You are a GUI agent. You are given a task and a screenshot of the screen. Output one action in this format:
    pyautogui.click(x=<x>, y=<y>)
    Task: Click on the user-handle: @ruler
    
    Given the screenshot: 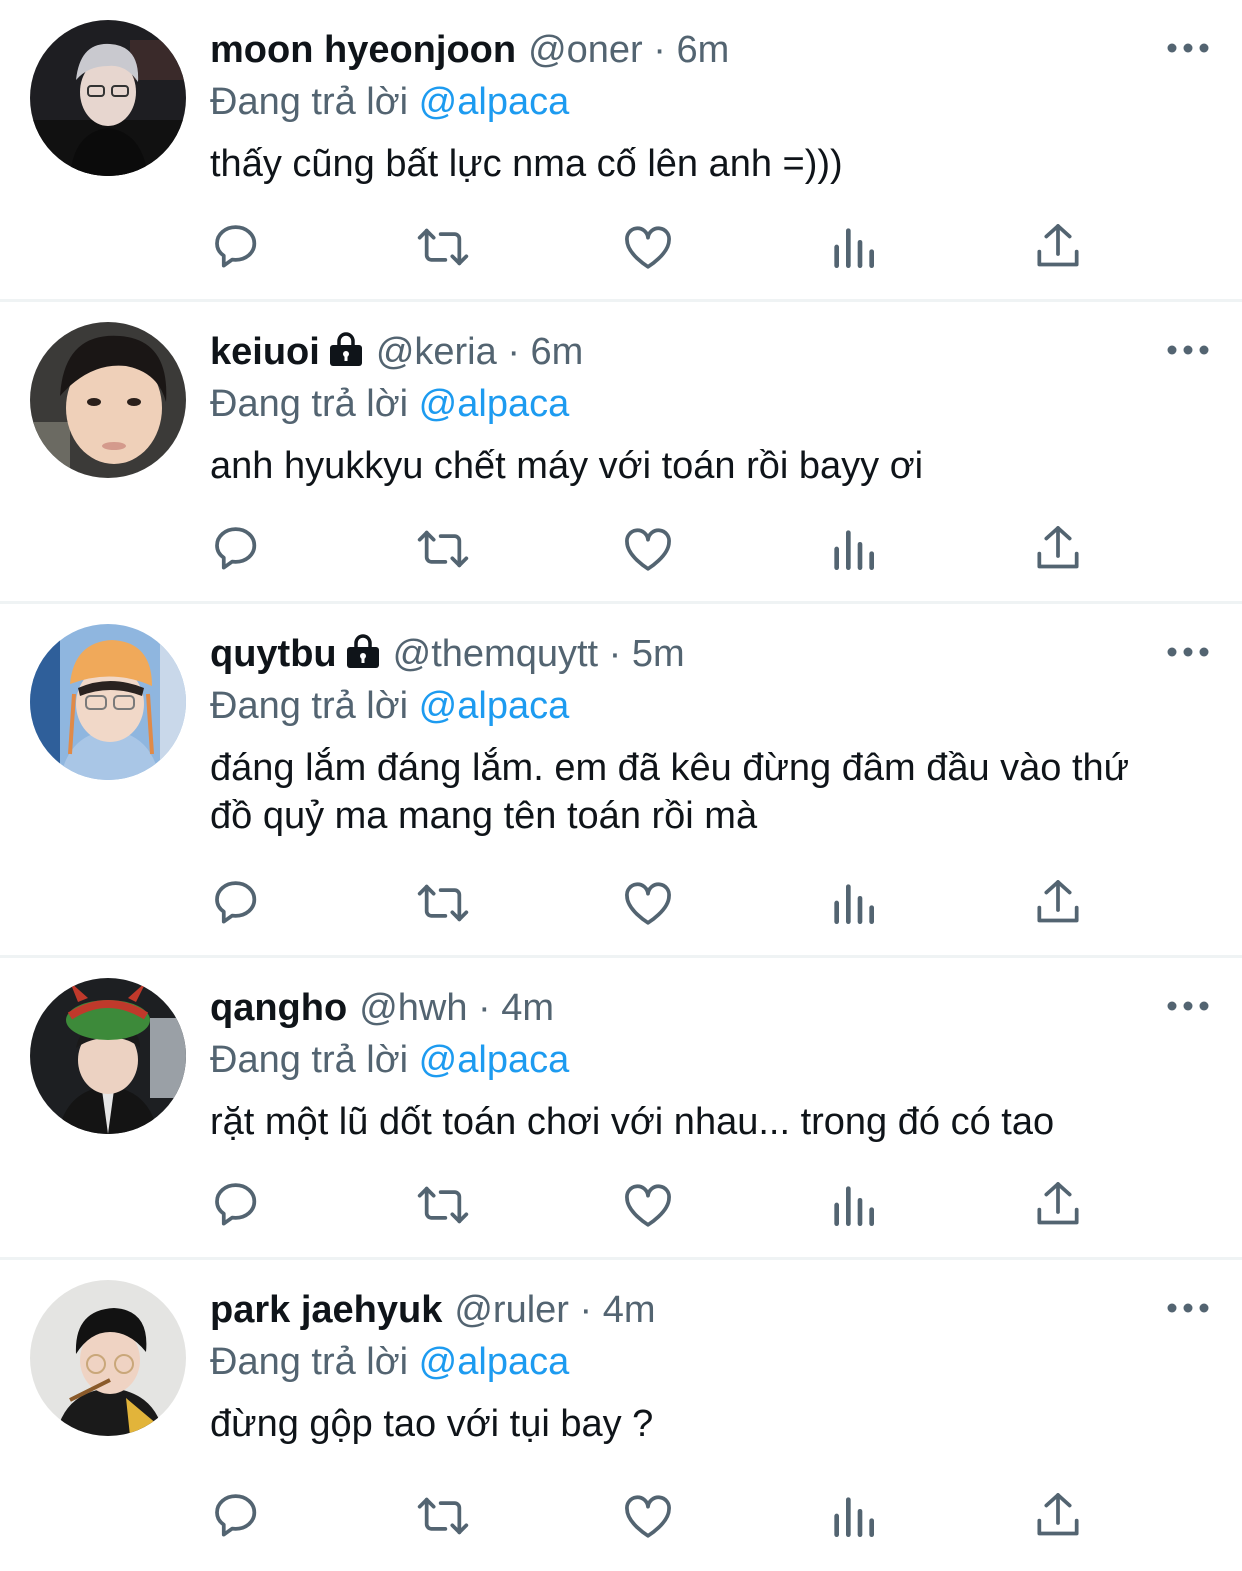 What is the action you would take?
    pyautogui.click(x=511, y=1310)
    